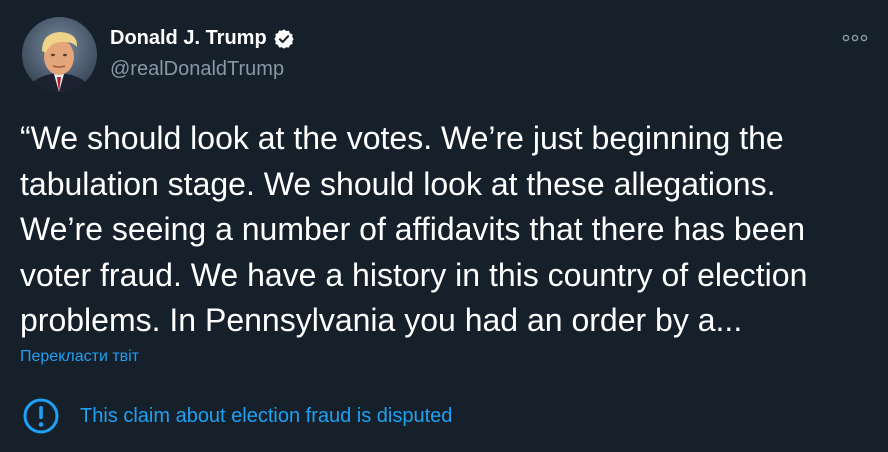  Describe the element at coordinates (284, 39) in the screenshot. I see `verified-badge-icon` at that location.